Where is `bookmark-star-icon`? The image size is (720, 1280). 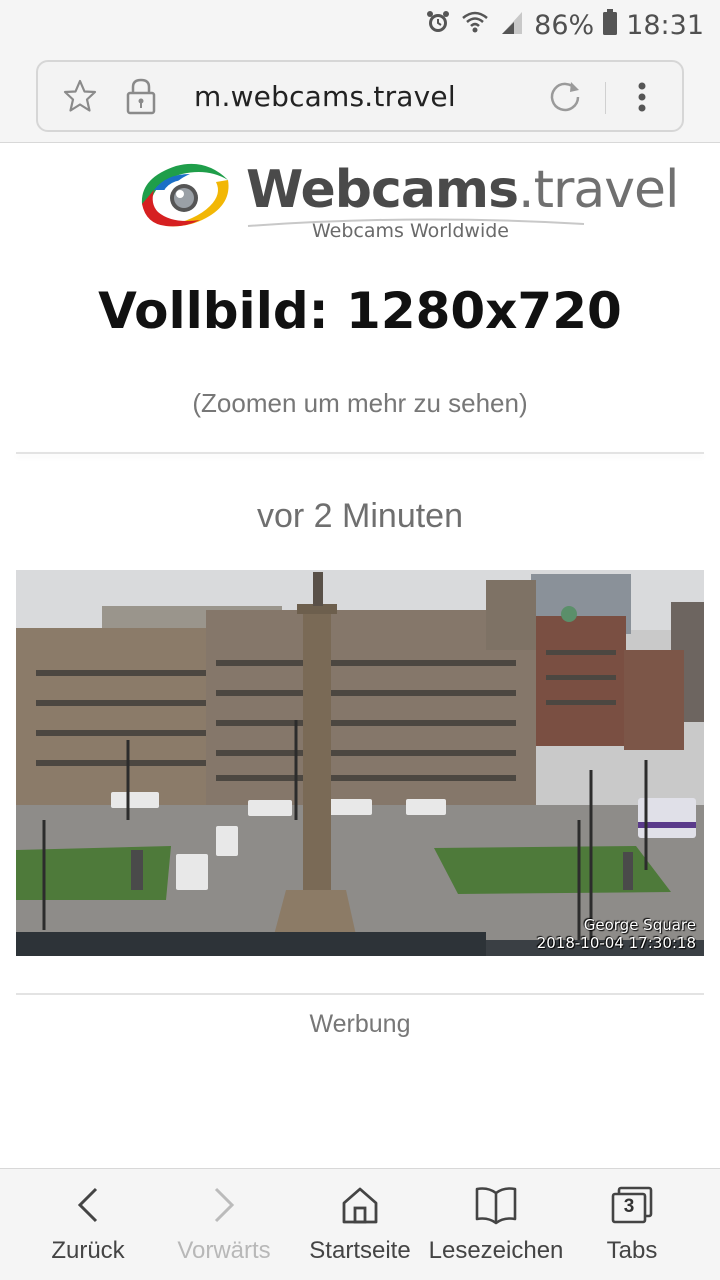
bookmark-star-icon is located at coordinates (80, 98).